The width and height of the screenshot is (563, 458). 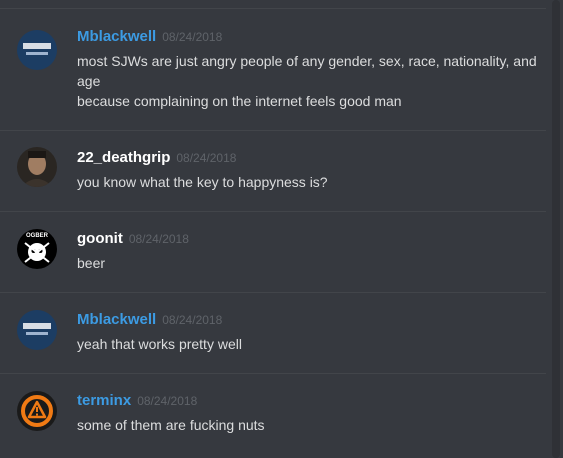 What do you see at coordinates (89, 81) in the screenshot?
I see `message-line: age` at bounding box center [89, 81].